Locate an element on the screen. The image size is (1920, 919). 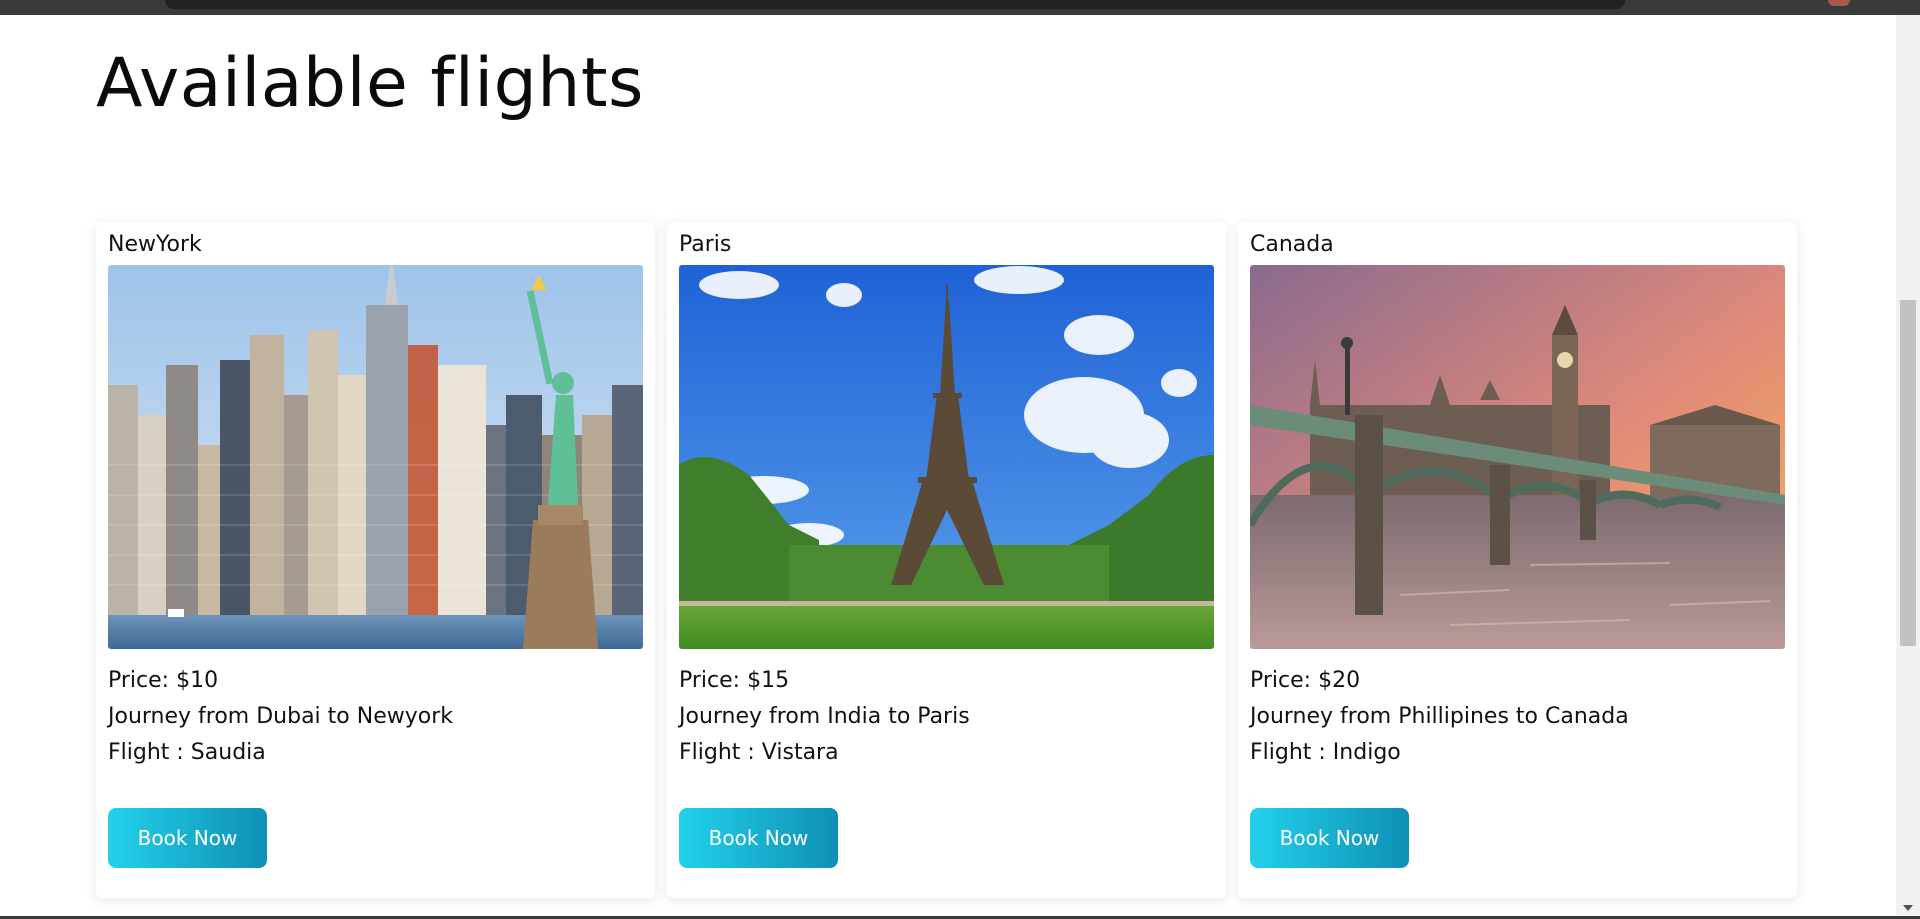
new-york-skyline-photo is located at coordinates (375, 457).